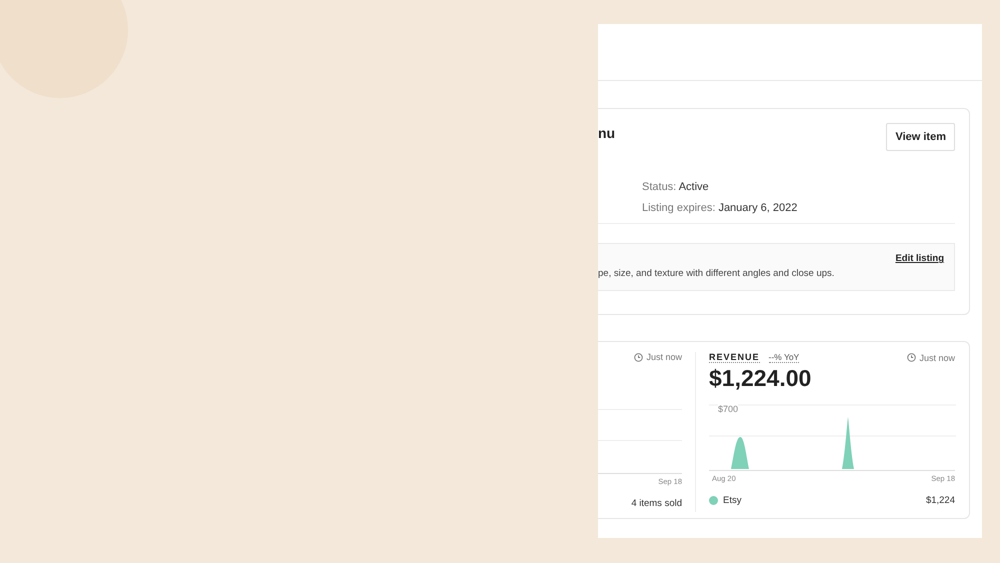 The image size is (1000, 563). Describe the element at coordinates (676, 187) in the screenshot. I see `detail-line: Status: Active` at that location.